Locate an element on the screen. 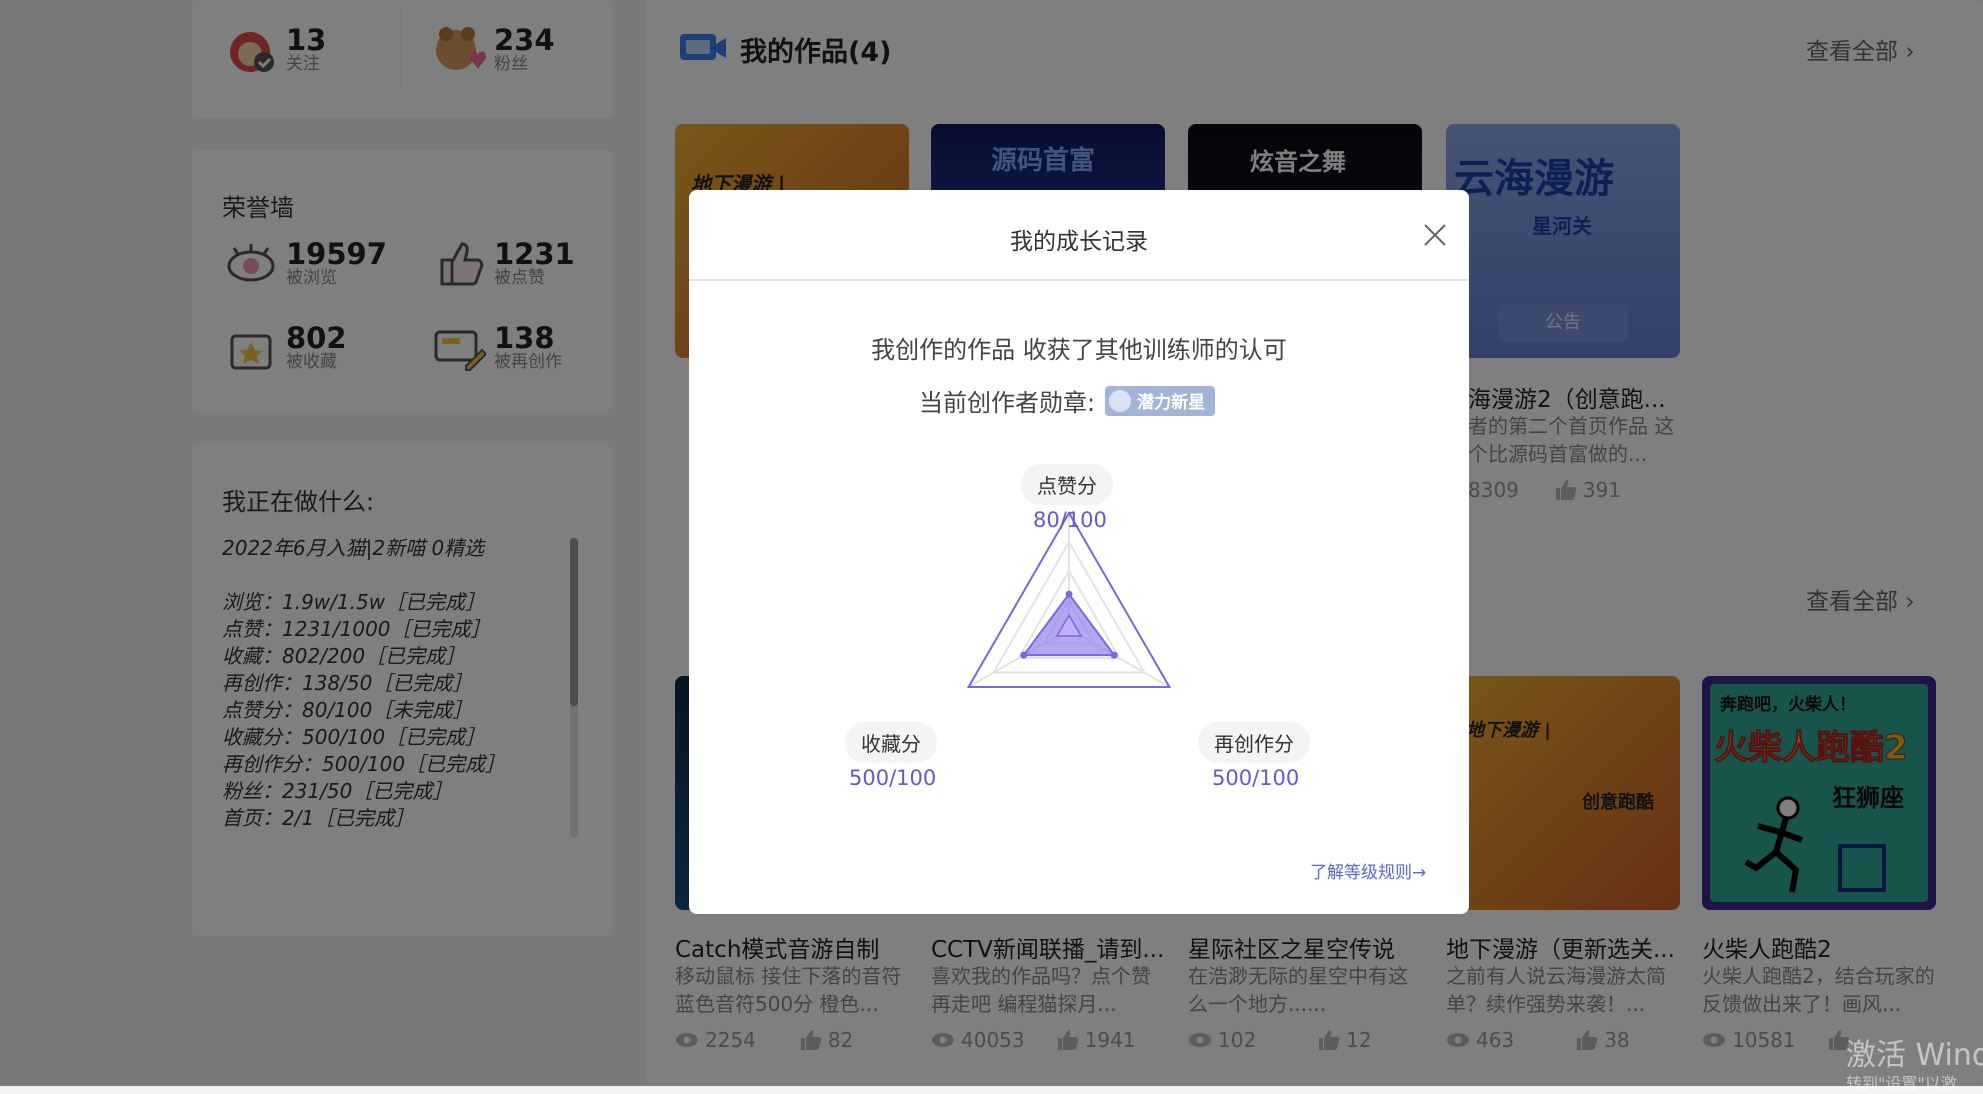  radar-outer-frame is located at coordinates (1069, 599).